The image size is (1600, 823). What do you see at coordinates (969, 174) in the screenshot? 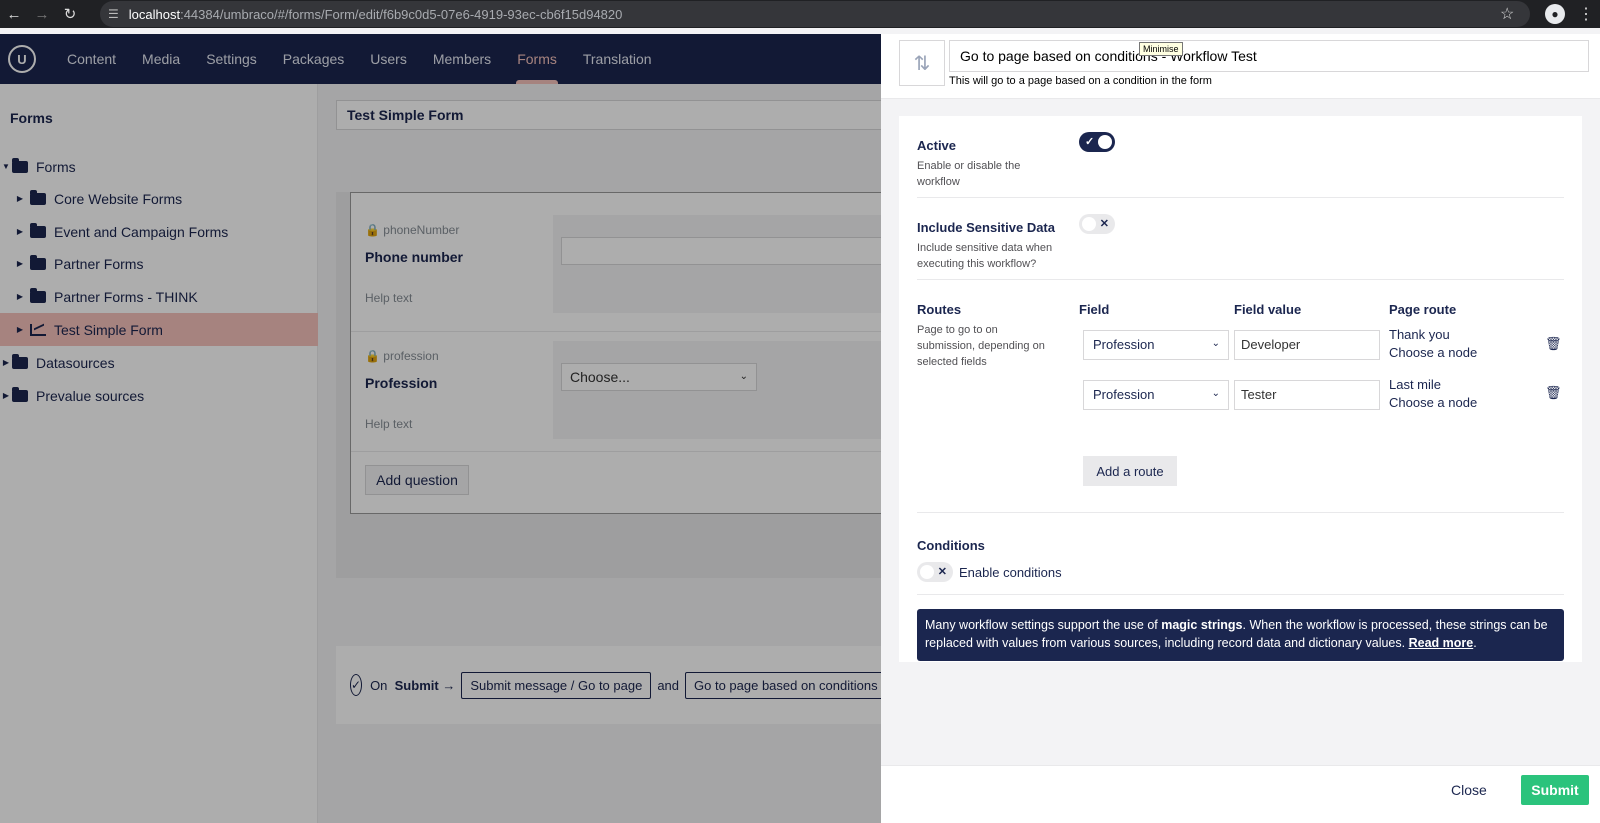
I see `active-desc: Enable or disable the workflow` at bounding box center [969, 174].